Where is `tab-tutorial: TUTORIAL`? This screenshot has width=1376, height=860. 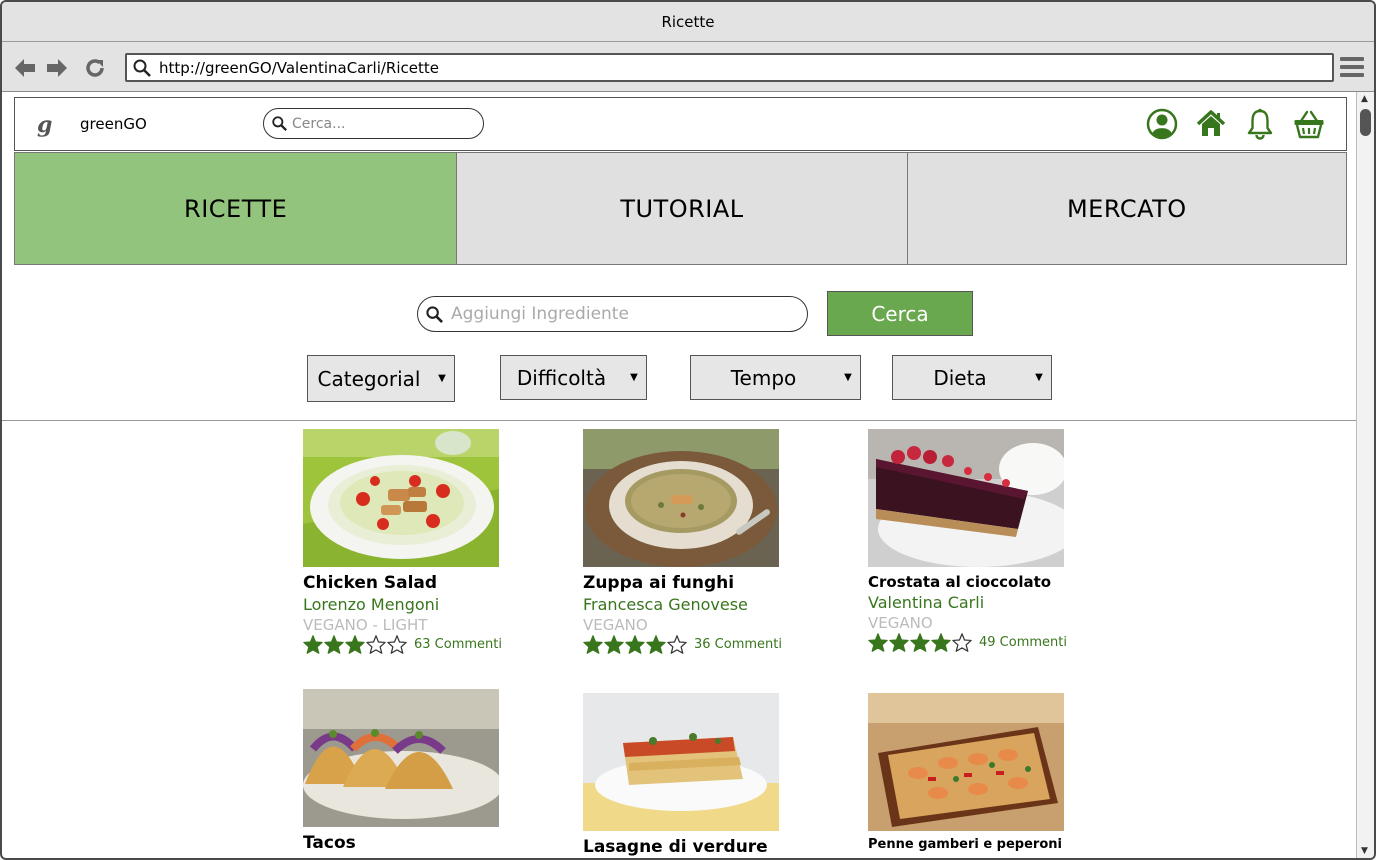 tab-tutorial: TUTORIAL is located at coordinates (682, 208).